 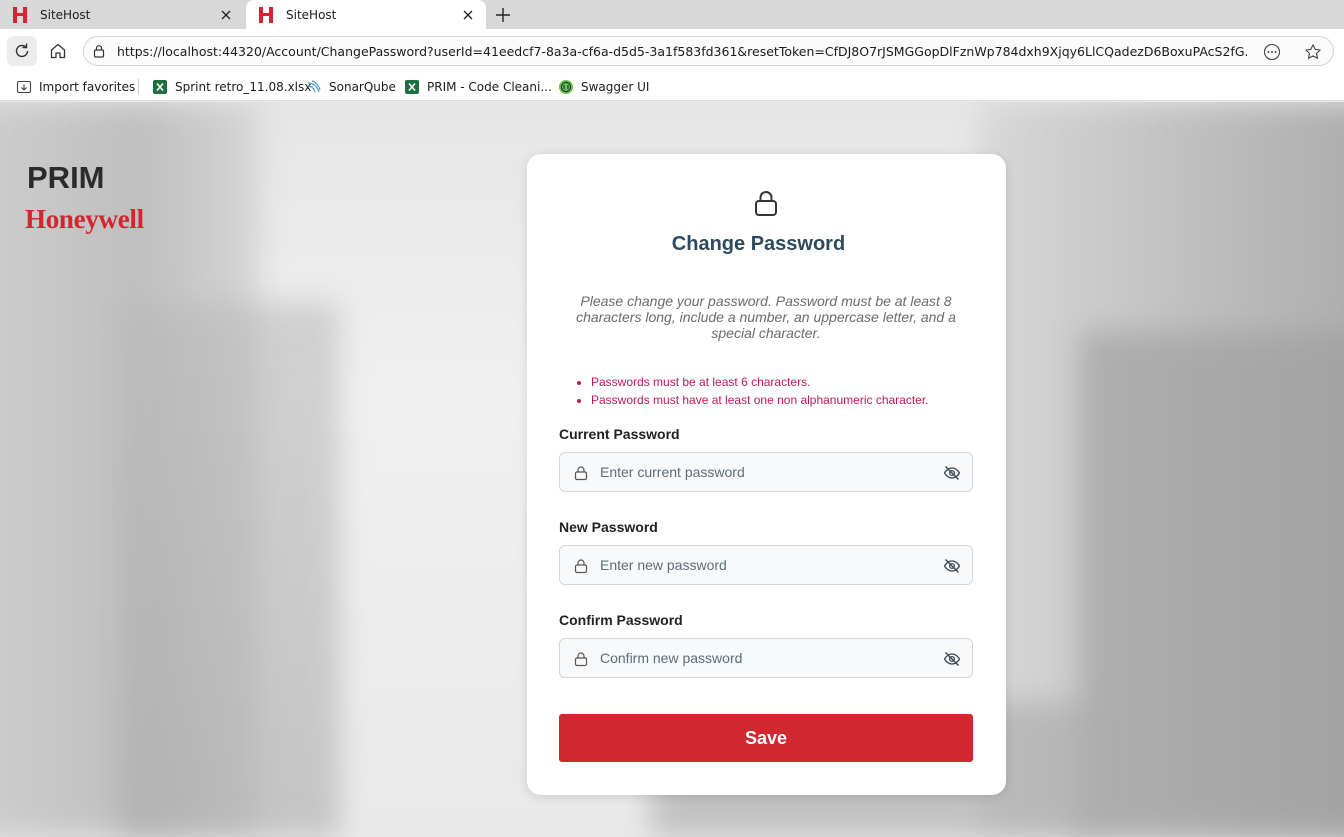 I want to click on favorites-item-sonarqube: SonarQube, so click(x=351, y=87).